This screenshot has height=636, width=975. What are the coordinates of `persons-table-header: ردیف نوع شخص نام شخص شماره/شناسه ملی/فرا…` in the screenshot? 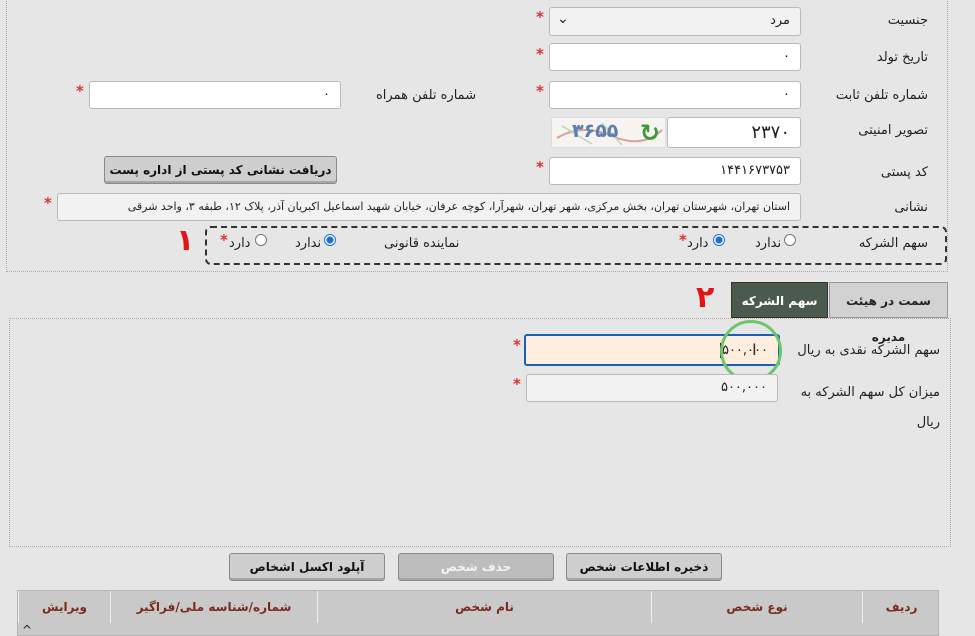 It's located at (478, 613).